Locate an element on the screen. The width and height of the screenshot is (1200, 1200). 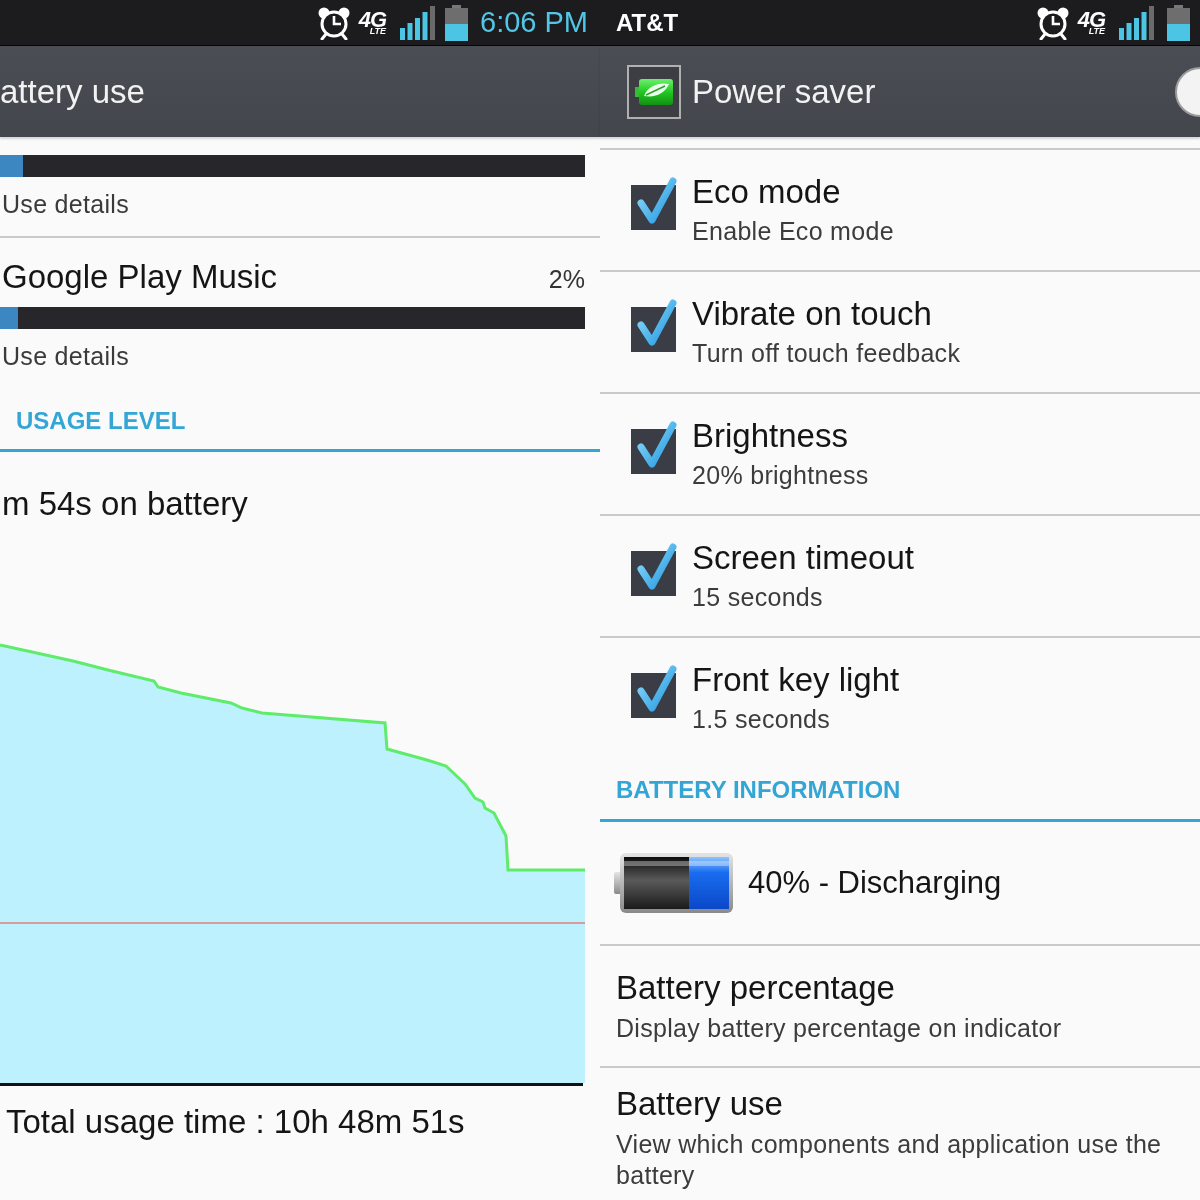
toggle-switch is located at coordinates (1187, 91).